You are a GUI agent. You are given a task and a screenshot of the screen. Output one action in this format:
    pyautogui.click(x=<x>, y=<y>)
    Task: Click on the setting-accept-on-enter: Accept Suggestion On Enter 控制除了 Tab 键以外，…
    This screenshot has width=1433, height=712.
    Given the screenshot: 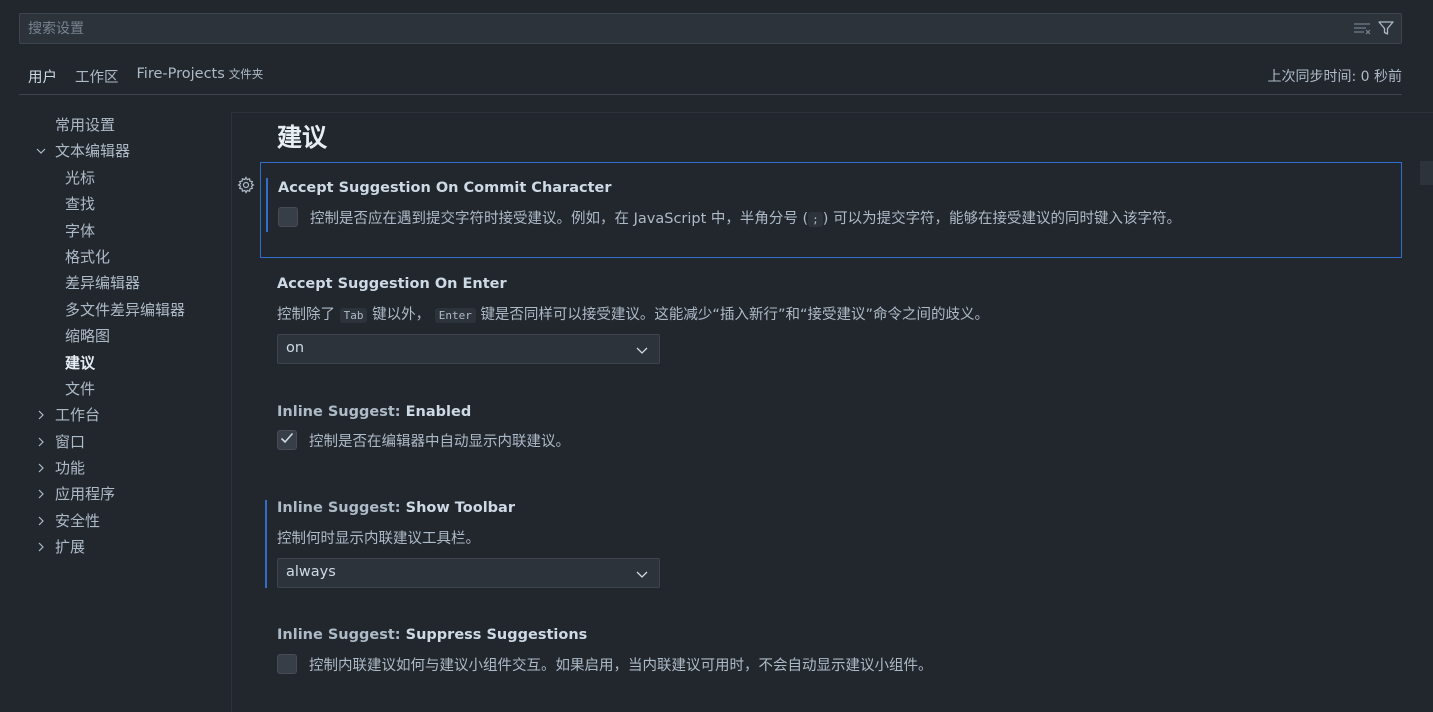 What is the action you would take?
    pyautogui.click(x=831, y=324)
    